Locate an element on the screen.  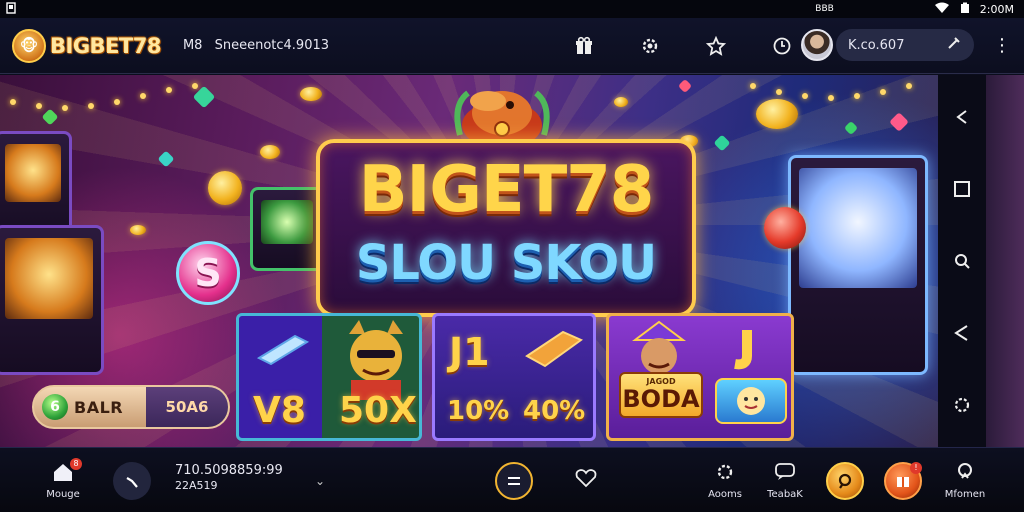
character-badge is located at coordinates (751, 401).